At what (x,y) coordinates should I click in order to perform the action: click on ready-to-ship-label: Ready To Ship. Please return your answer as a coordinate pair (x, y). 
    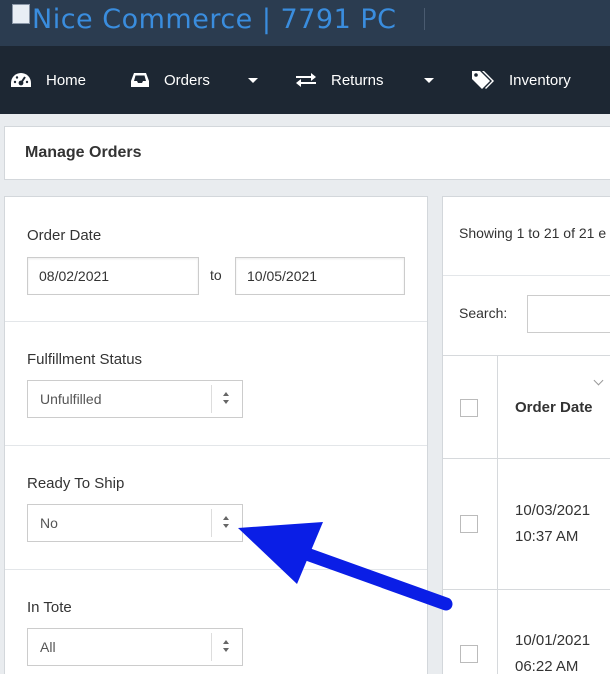
    Looking at the image, I should click on (76, 483).